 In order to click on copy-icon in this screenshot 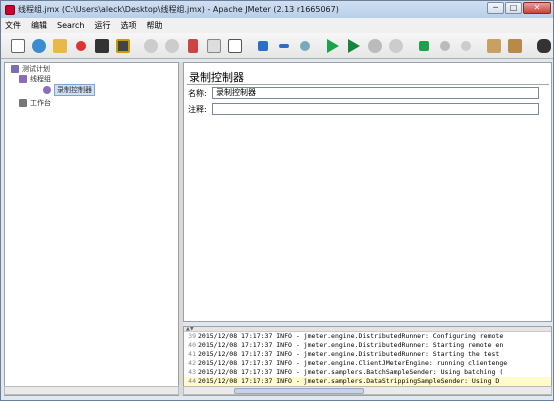, I will do `click(213, 45)`.